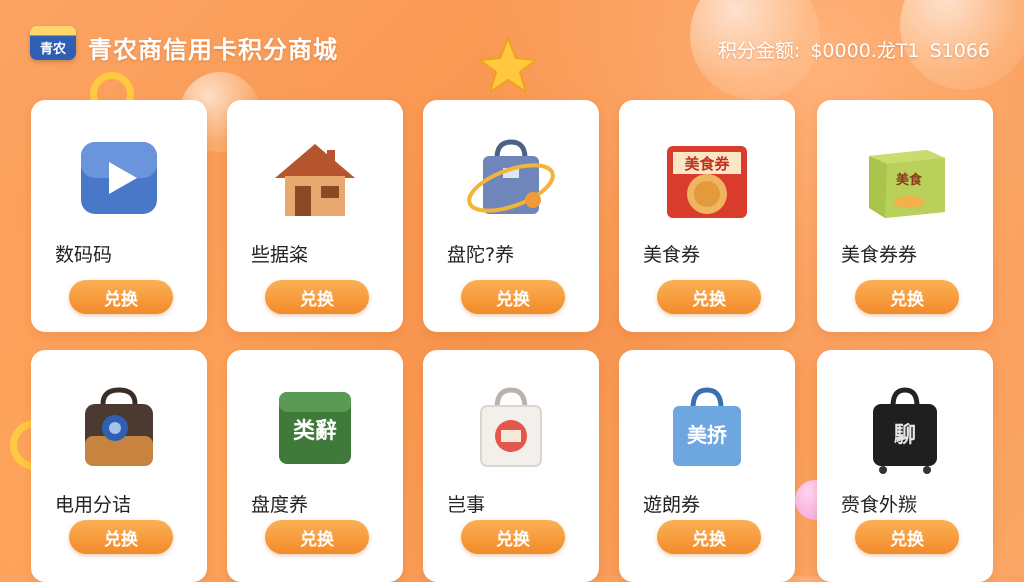 This screenshot has height=582, width=1024. I want to click on blue-bag-icon: 美挢, so click(707, 426).